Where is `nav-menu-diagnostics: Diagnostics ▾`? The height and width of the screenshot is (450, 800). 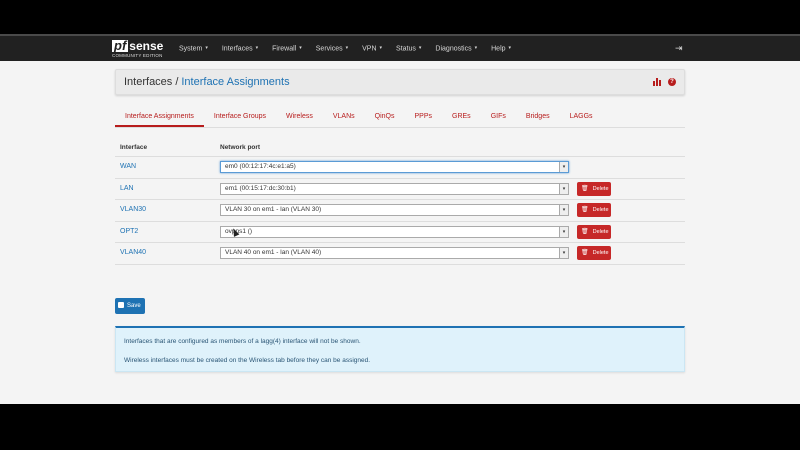 nav-menu-diagnostics: Diagnostics ▾ is located at coordinates (456, 48).